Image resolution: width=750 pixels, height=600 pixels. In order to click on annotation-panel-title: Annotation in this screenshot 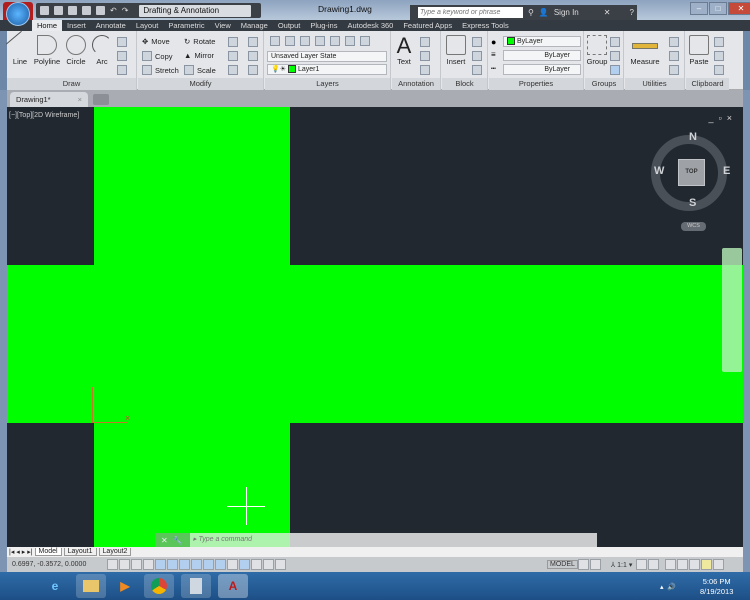, I will do `click(416, 84)`.